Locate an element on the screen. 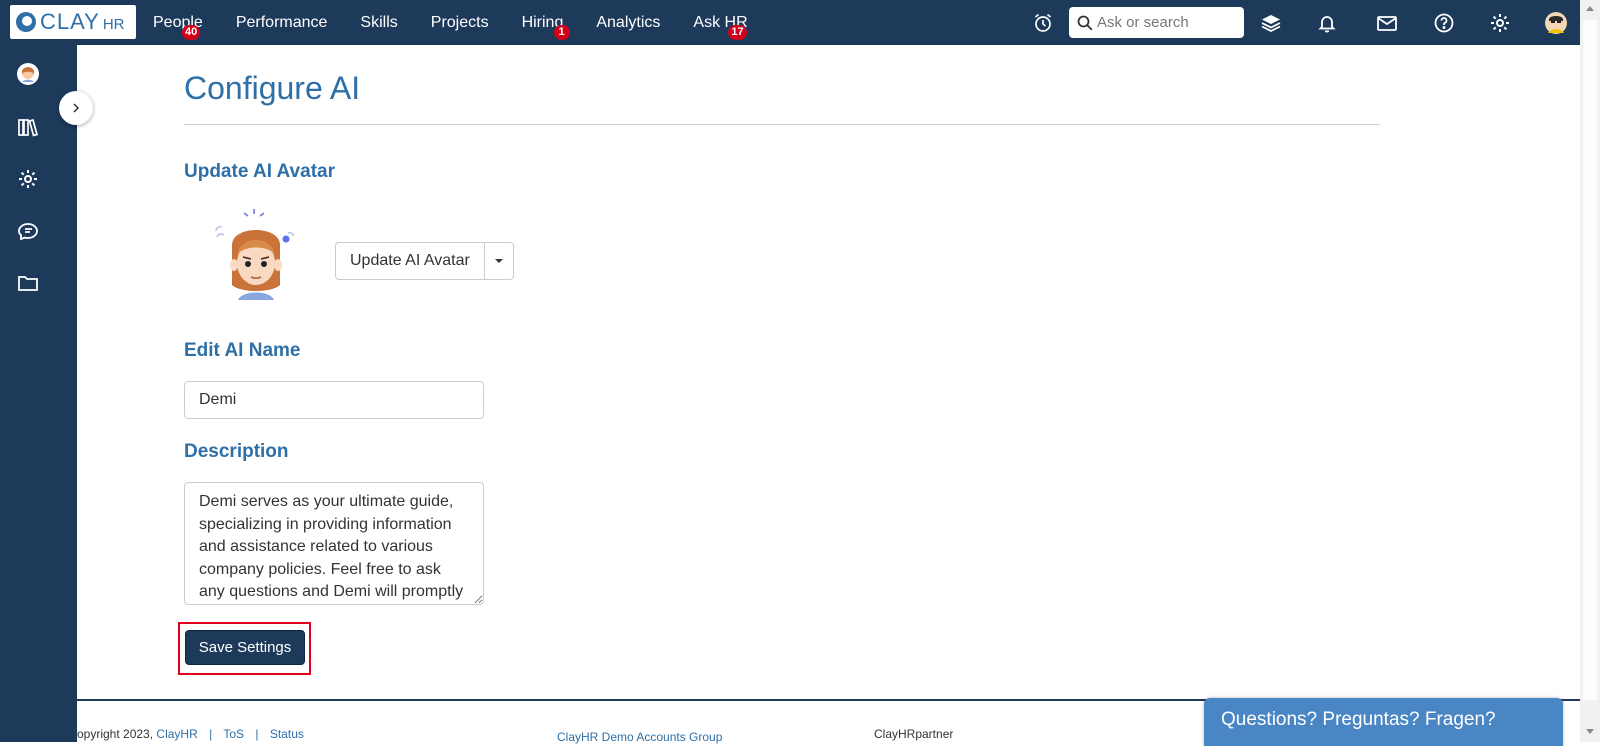 The image size is (1600, 746). scroll-down-arrow-icon is located at coordinates (1590, 731).